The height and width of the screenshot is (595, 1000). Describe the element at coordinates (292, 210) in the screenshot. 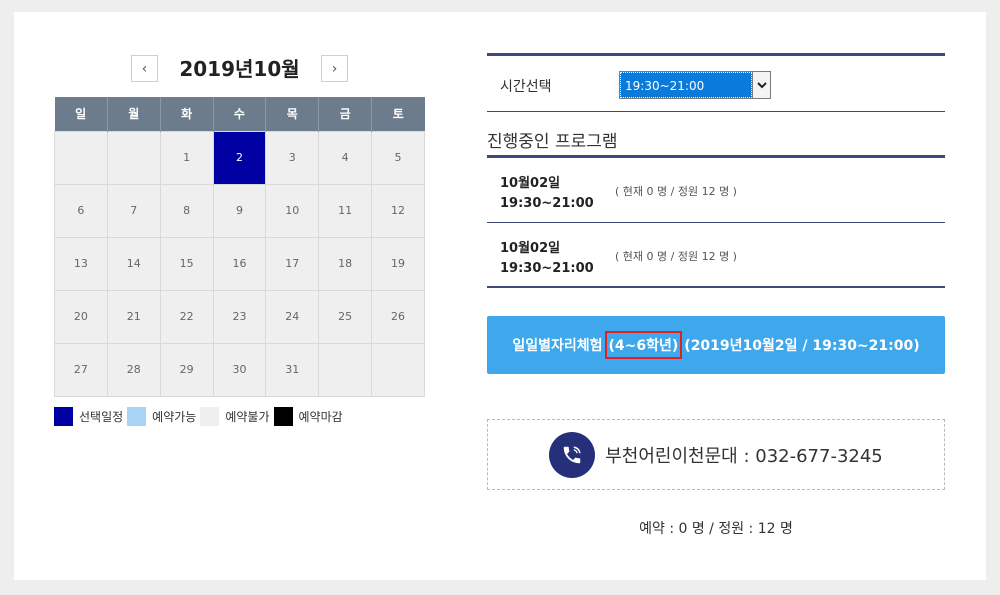

I see `calendar-day-10: 10` at that location.